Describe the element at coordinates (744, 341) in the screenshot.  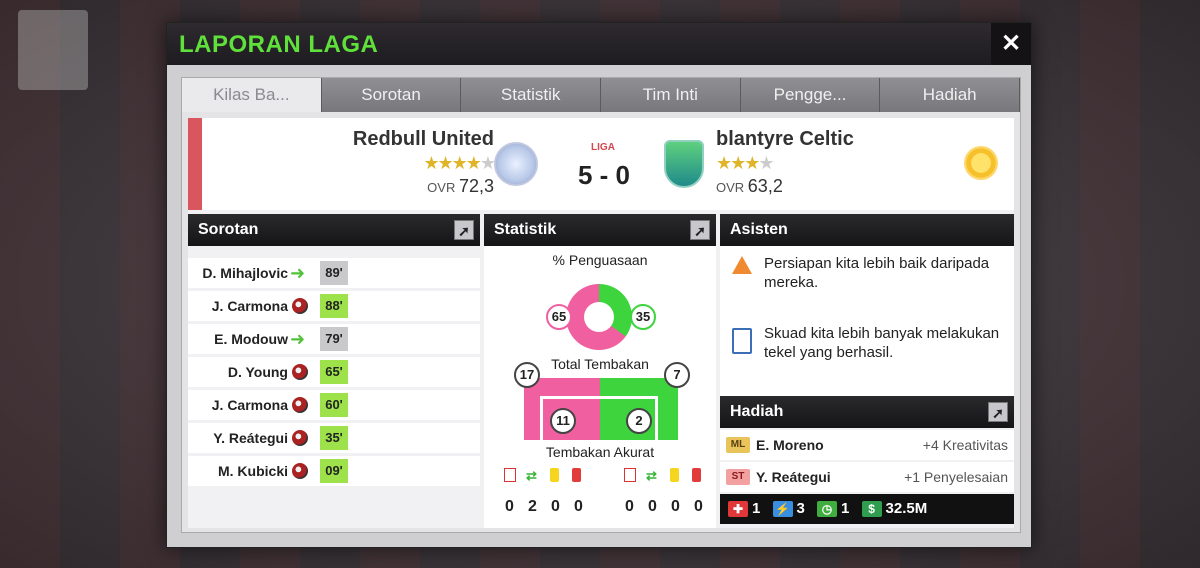
I see `tactics-clipboard-icon` at that location.